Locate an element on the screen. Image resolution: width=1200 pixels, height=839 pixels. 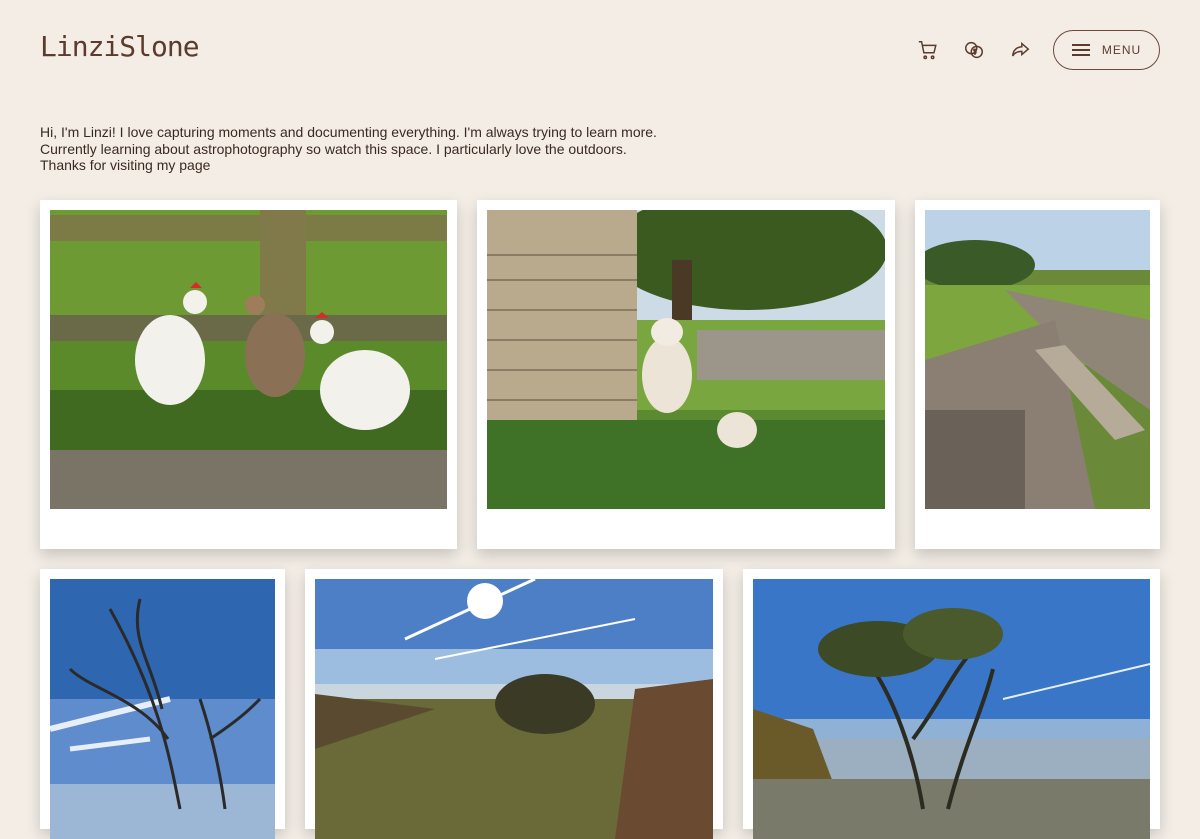
share-icon is located at coordinates (1020, 50).